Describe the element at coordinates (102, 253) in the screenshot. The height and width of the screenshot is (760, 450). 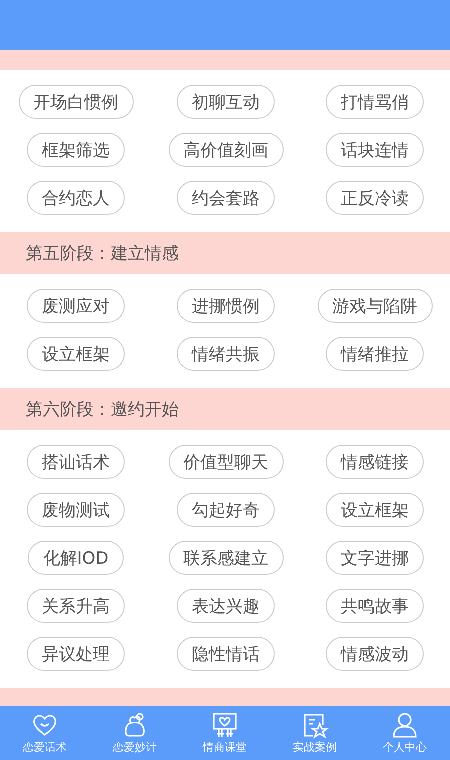
I see `section-title: 第五阶段：建立情感` at that location.